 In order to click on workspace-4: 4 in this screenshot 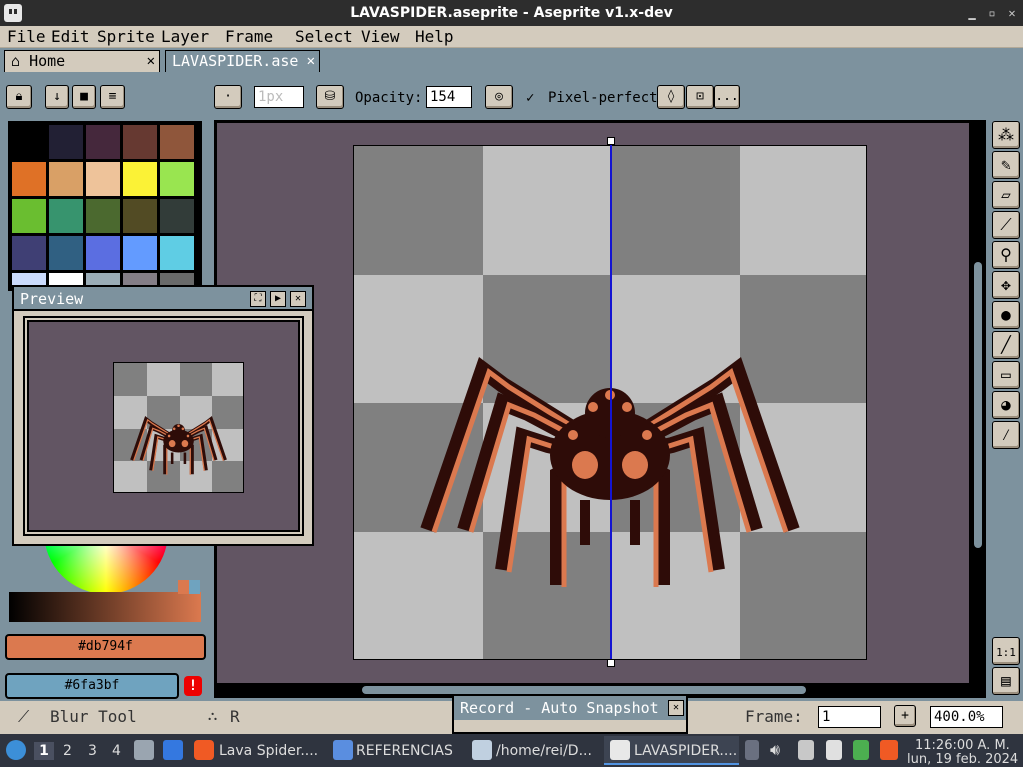, I will do `click(116, 751)`.